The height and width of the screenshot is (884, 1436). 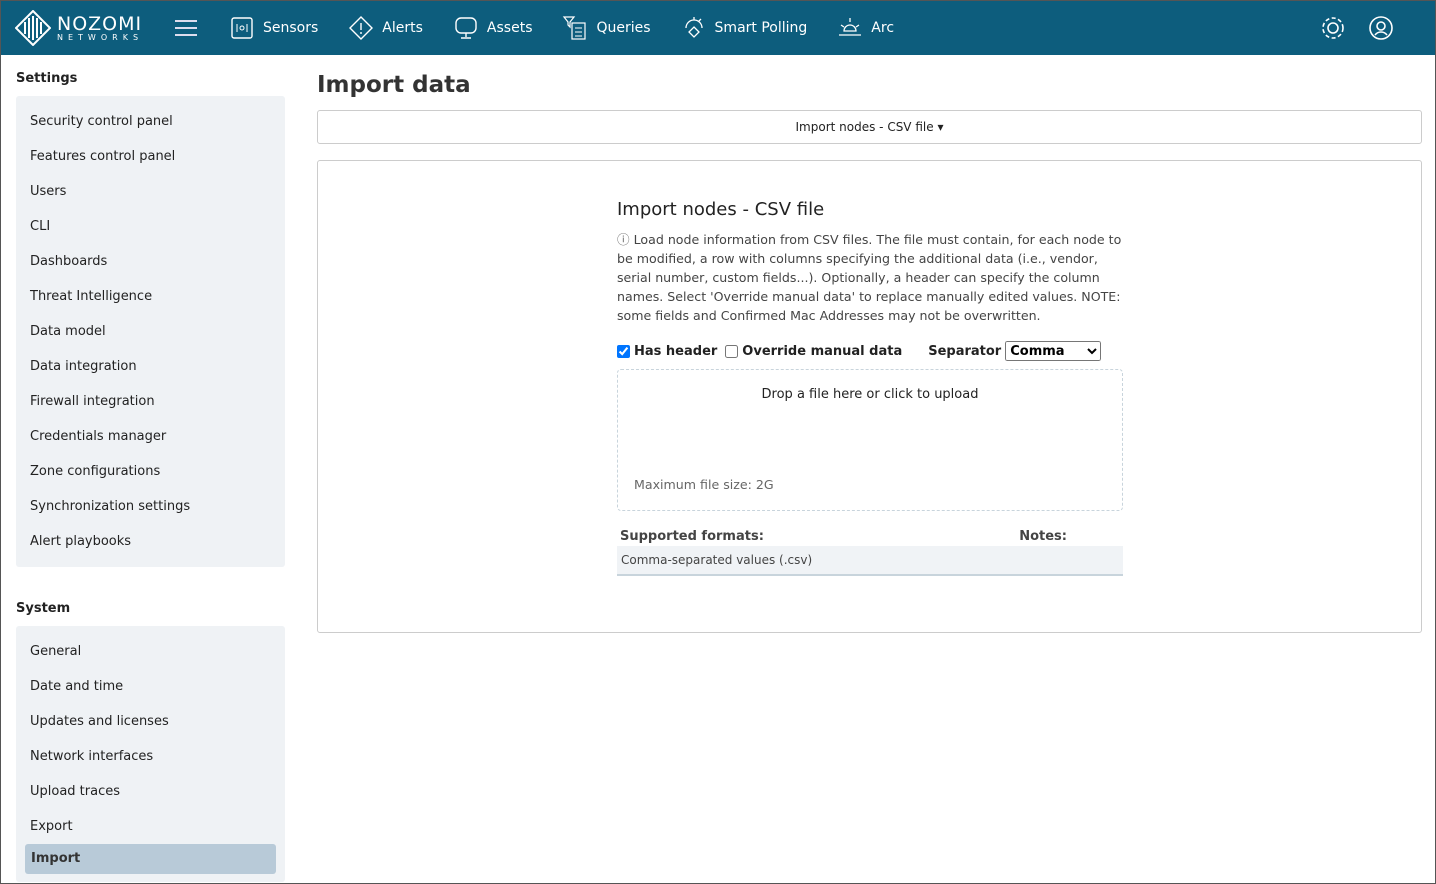 What do you see at coordinates (394, 85) in the screenshot?
I see `page-title: Import data` at bounding box center [394, 85].